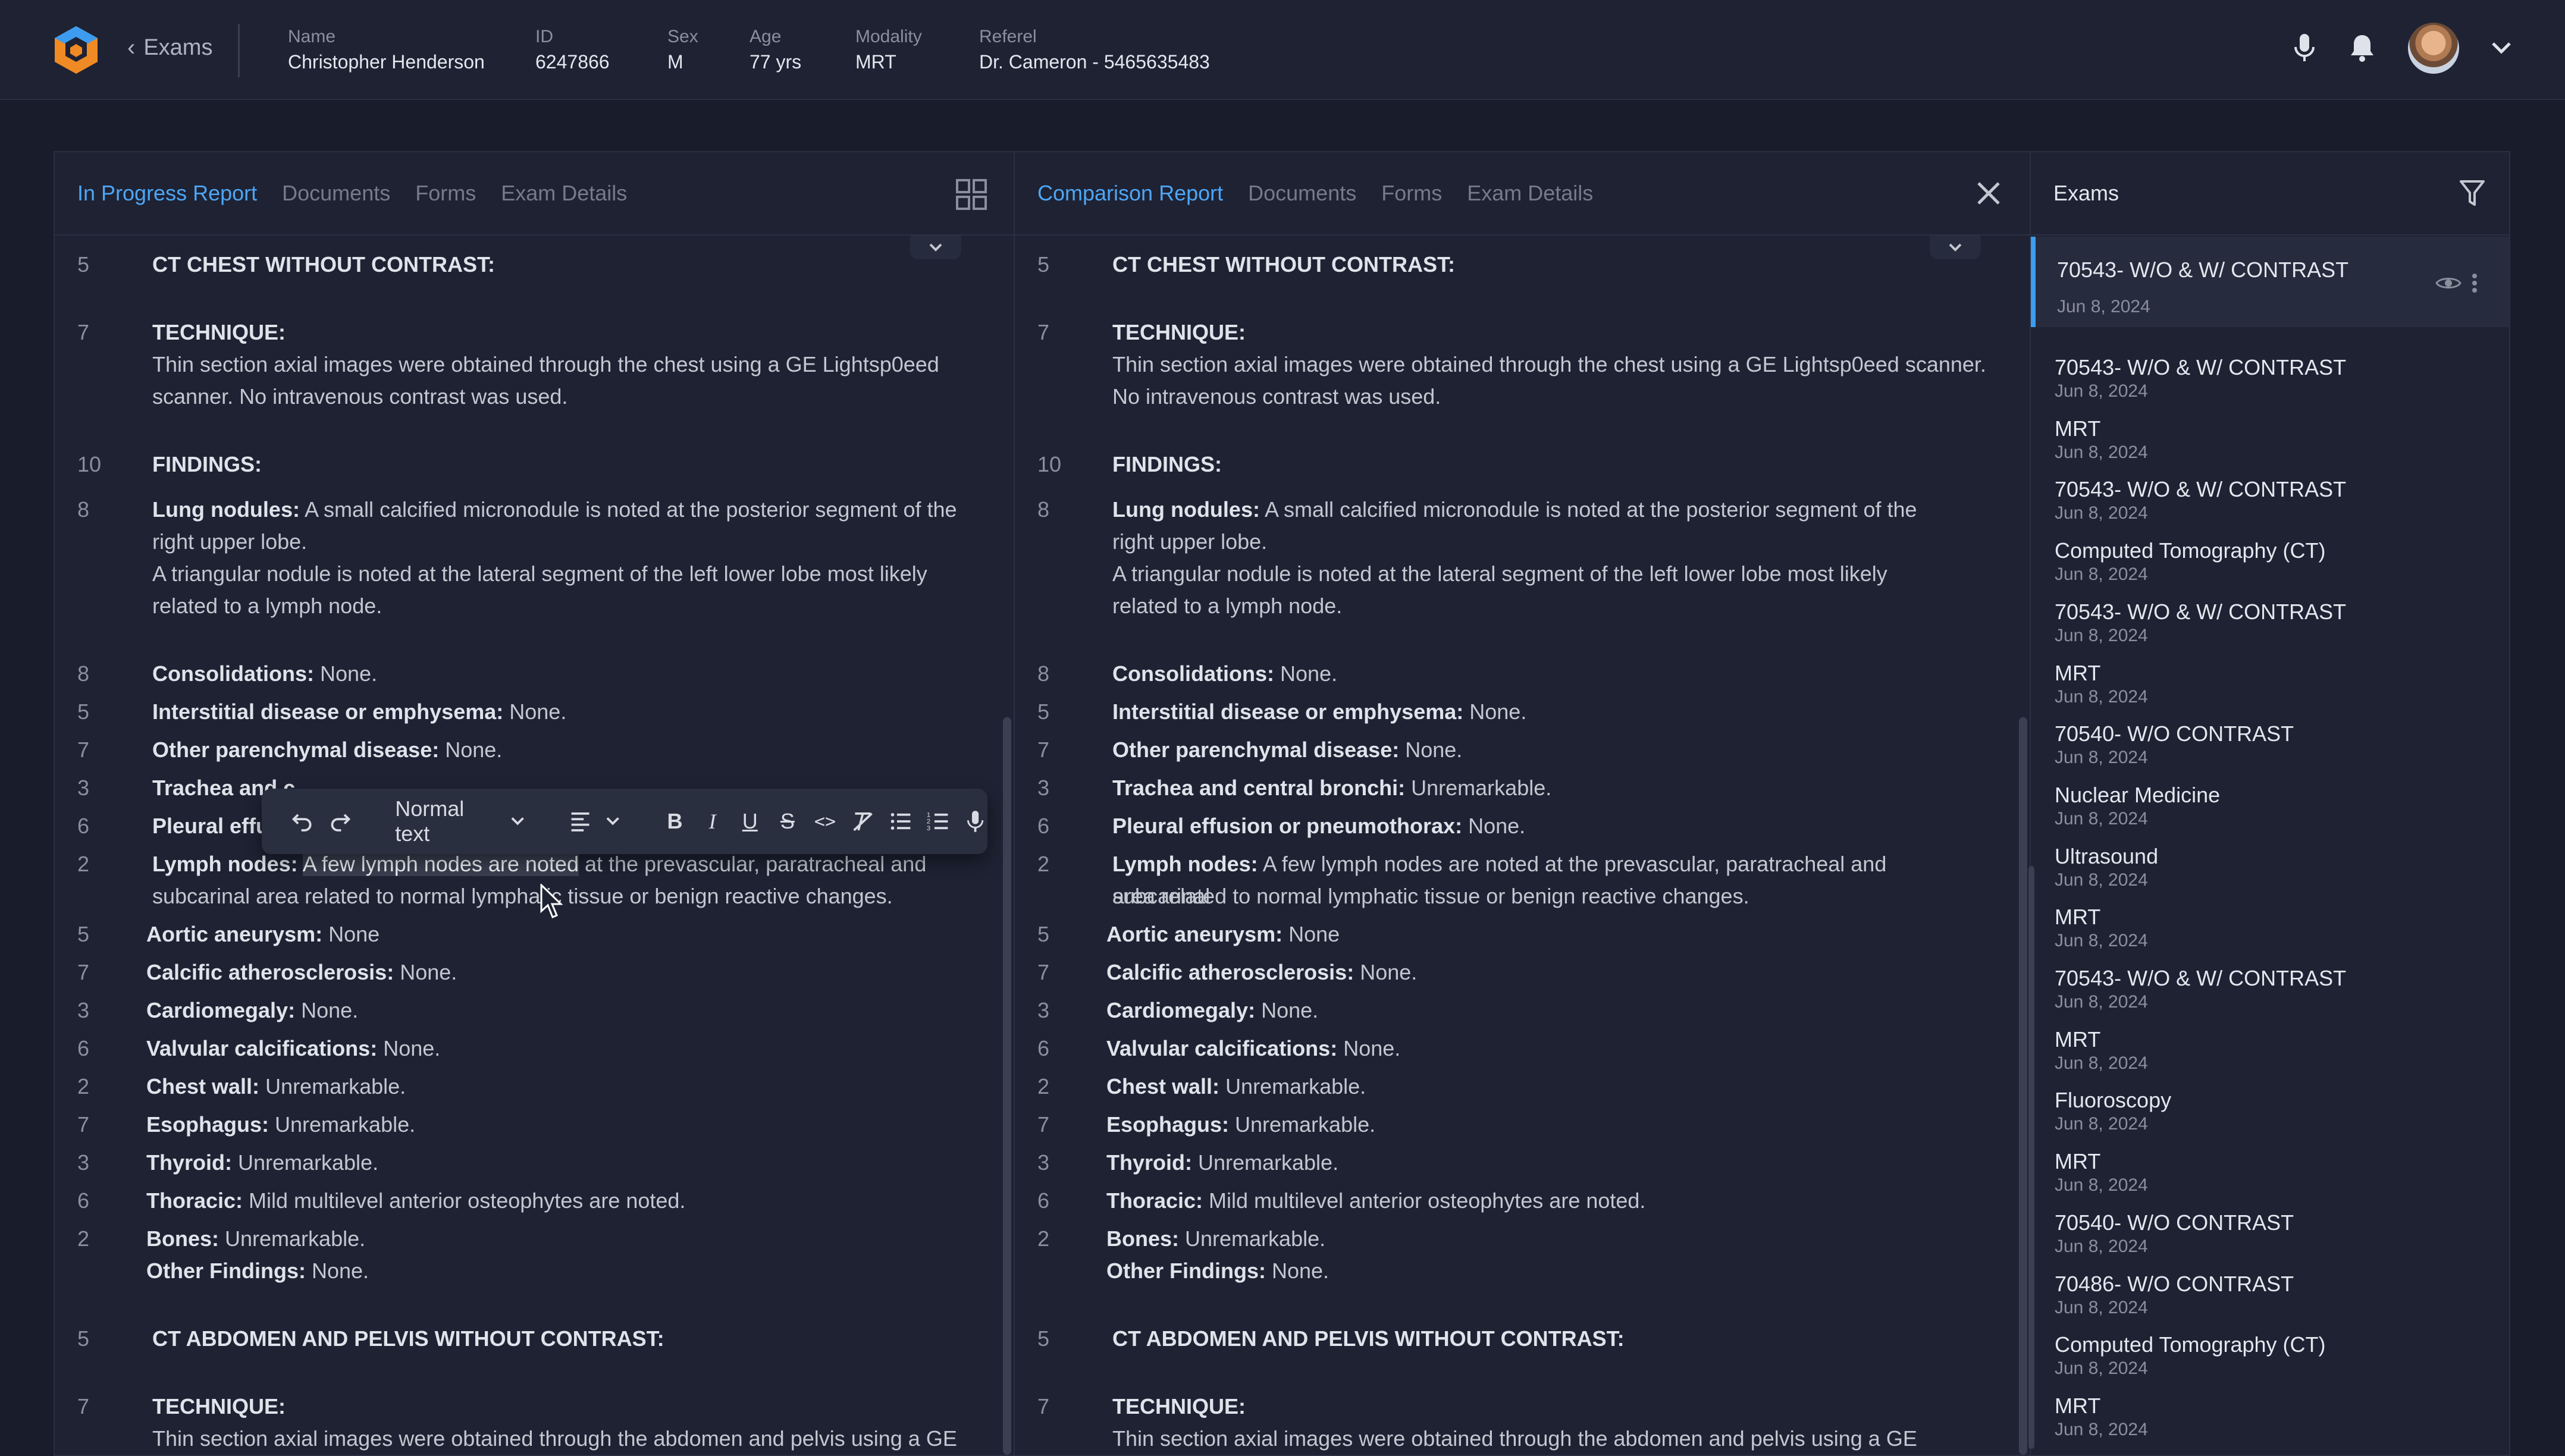  Describe the element at coordinates (1988, 193) in the screenshot. I see `close-icon` at that location.